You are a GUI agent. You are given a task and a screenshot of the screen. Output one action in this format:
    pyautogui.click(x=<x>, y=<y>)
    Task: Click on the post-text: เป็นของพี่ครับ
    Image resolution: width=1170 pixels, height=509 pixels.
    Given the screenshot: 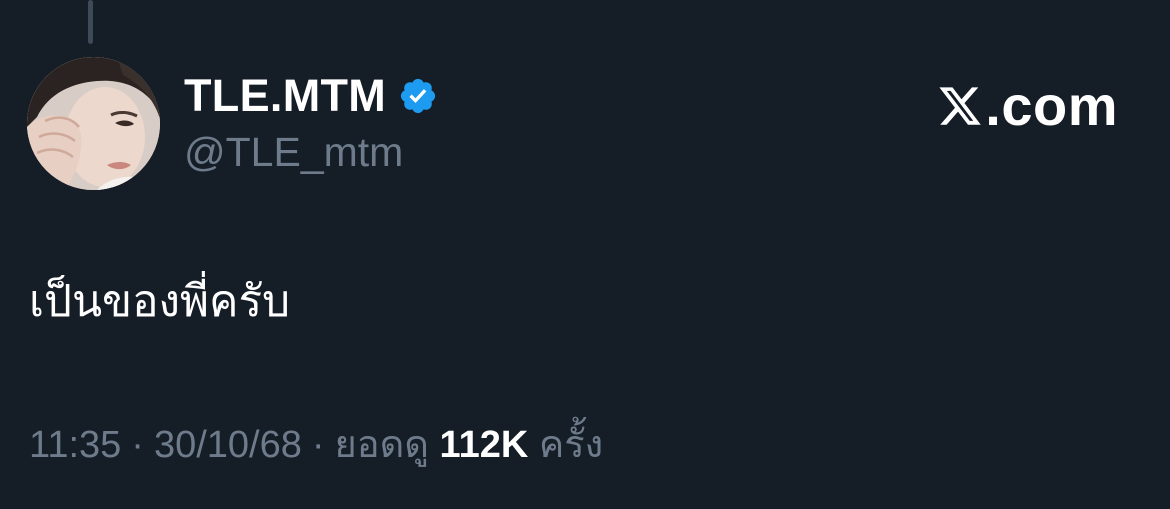 What is the action you would take?
    pyautogui.click(x=160, y=301)
    